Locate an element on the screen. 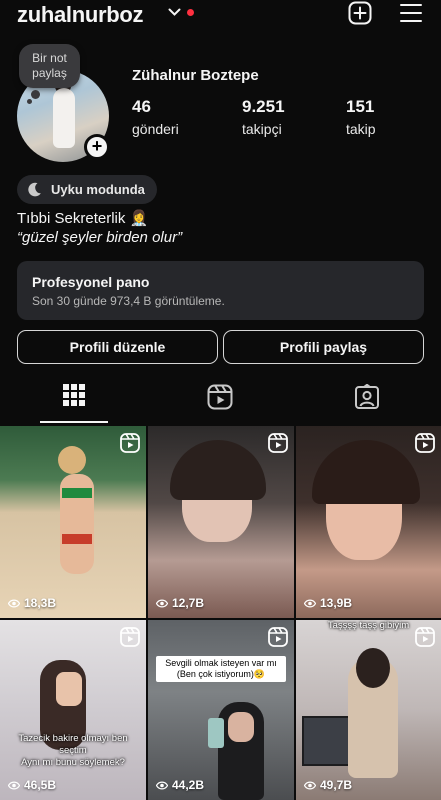 Image resolution: width=441 pixels, height=800 pixels. post-tile-6: Taşşşş taşş gibiyim 49,7B is located at coordinates (368, 710).